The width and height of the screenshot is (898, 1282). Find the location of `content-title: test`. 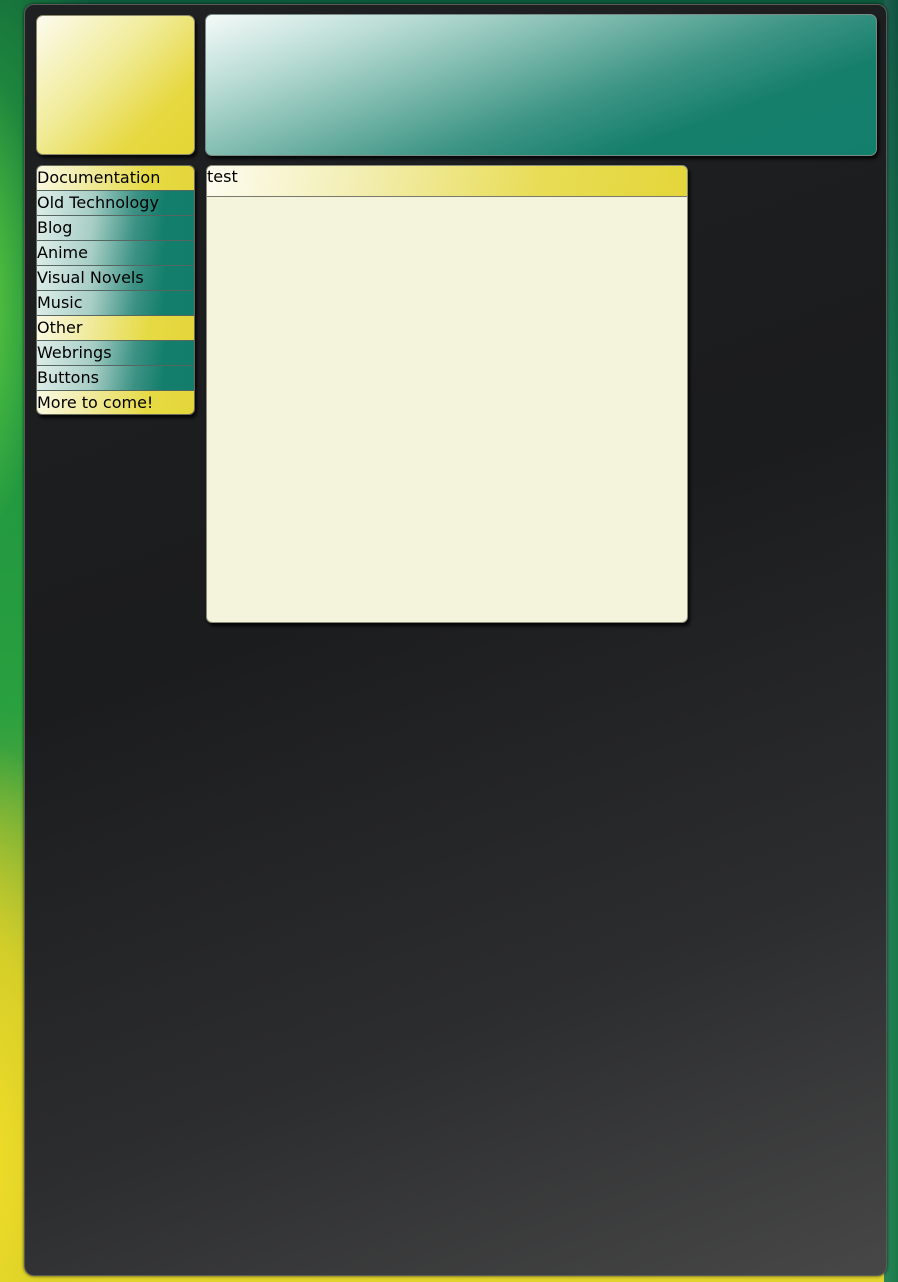

content-title: test is located at coordinates (447, 181).